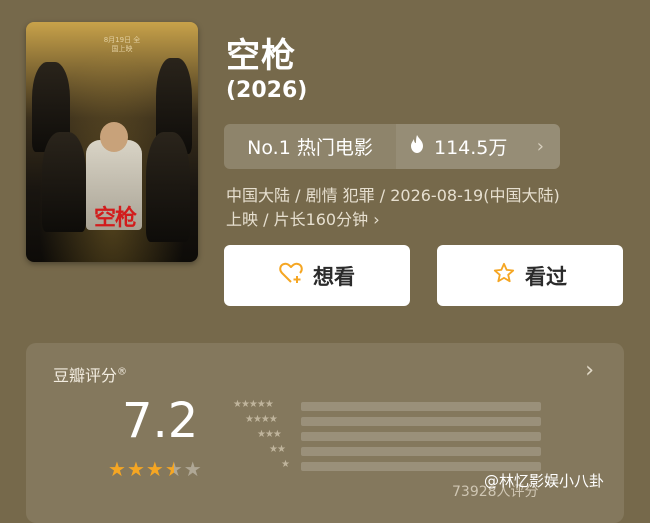 This screenshot has width=650, height=523. What do you see at coordinates (426, 220) in the screenshot?
I see `meta-line-2: 上映 / 片长160分钟 ›` at bounding box center [426, 220].